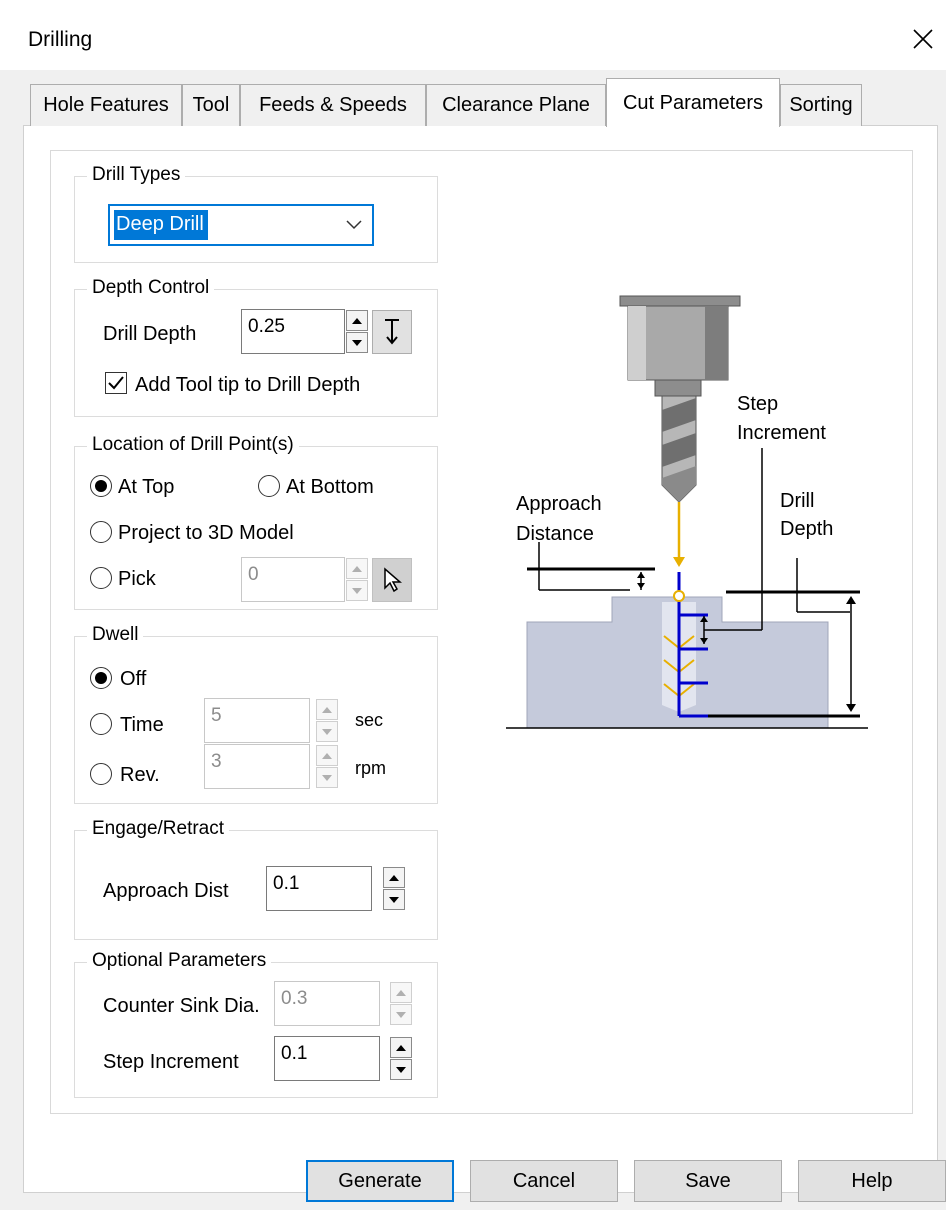  I want to click on checkmark-icon, so click(116, 383).